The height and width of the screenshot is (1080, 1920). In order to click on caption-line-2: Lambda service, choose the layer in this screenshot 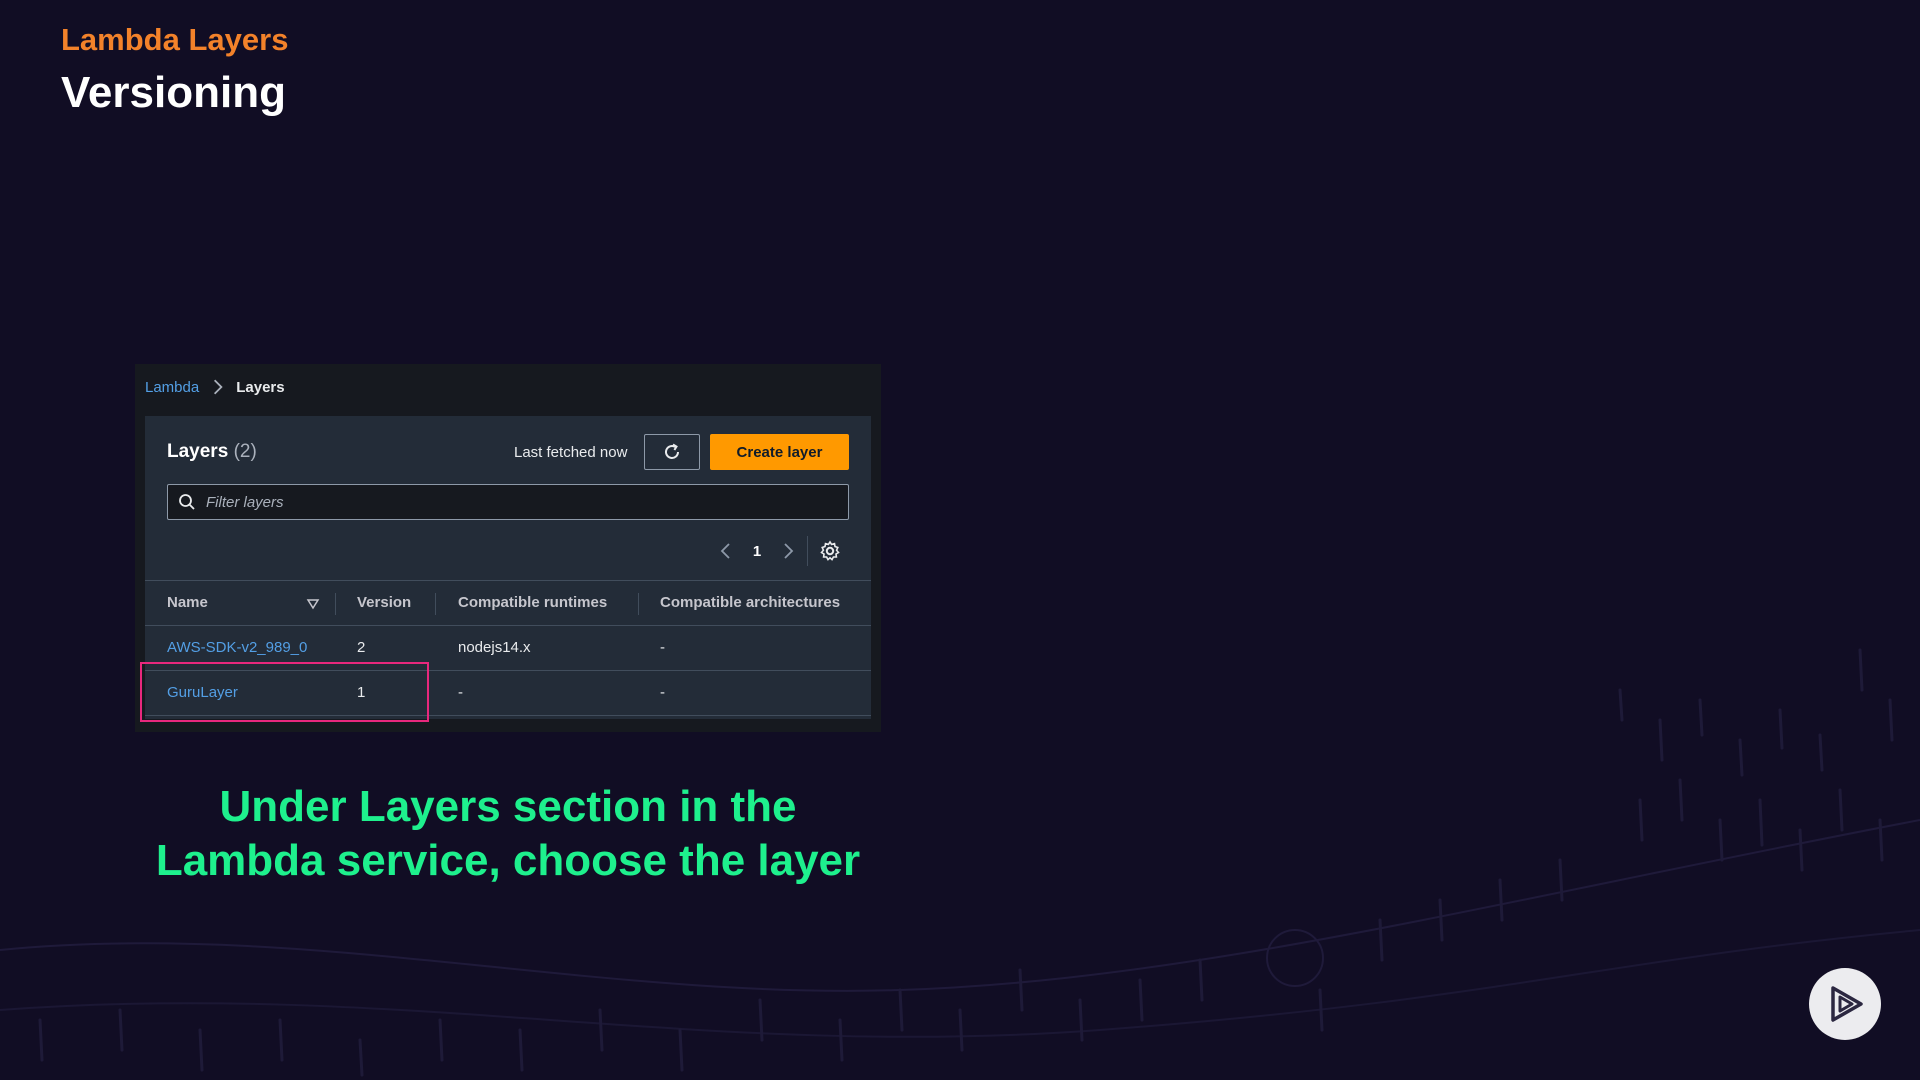, I will do `click(508, 860)`.